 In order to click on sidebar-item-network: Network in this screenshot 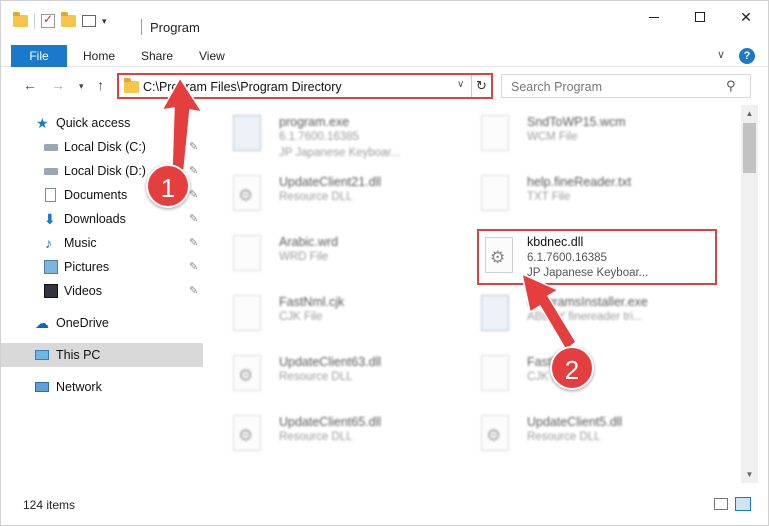, I will do `click(102, 387)`.